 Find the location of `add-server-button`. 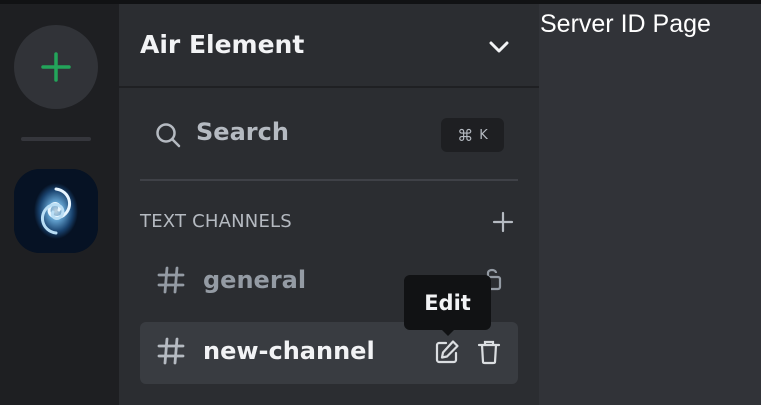

add-server-button is located at coordinates (56, 67).